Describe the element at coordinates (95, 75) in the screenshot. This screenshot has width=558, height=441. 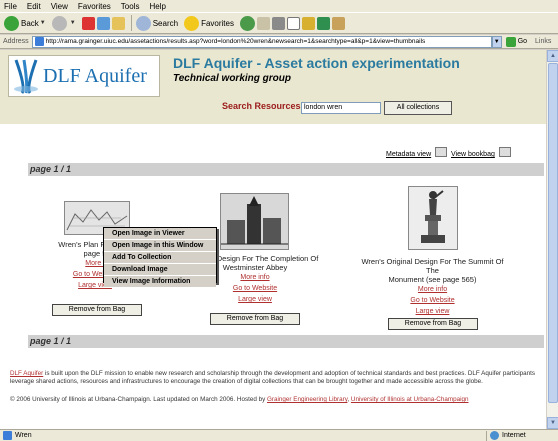
I see `logo-text: DLF Aquifer` at that location.